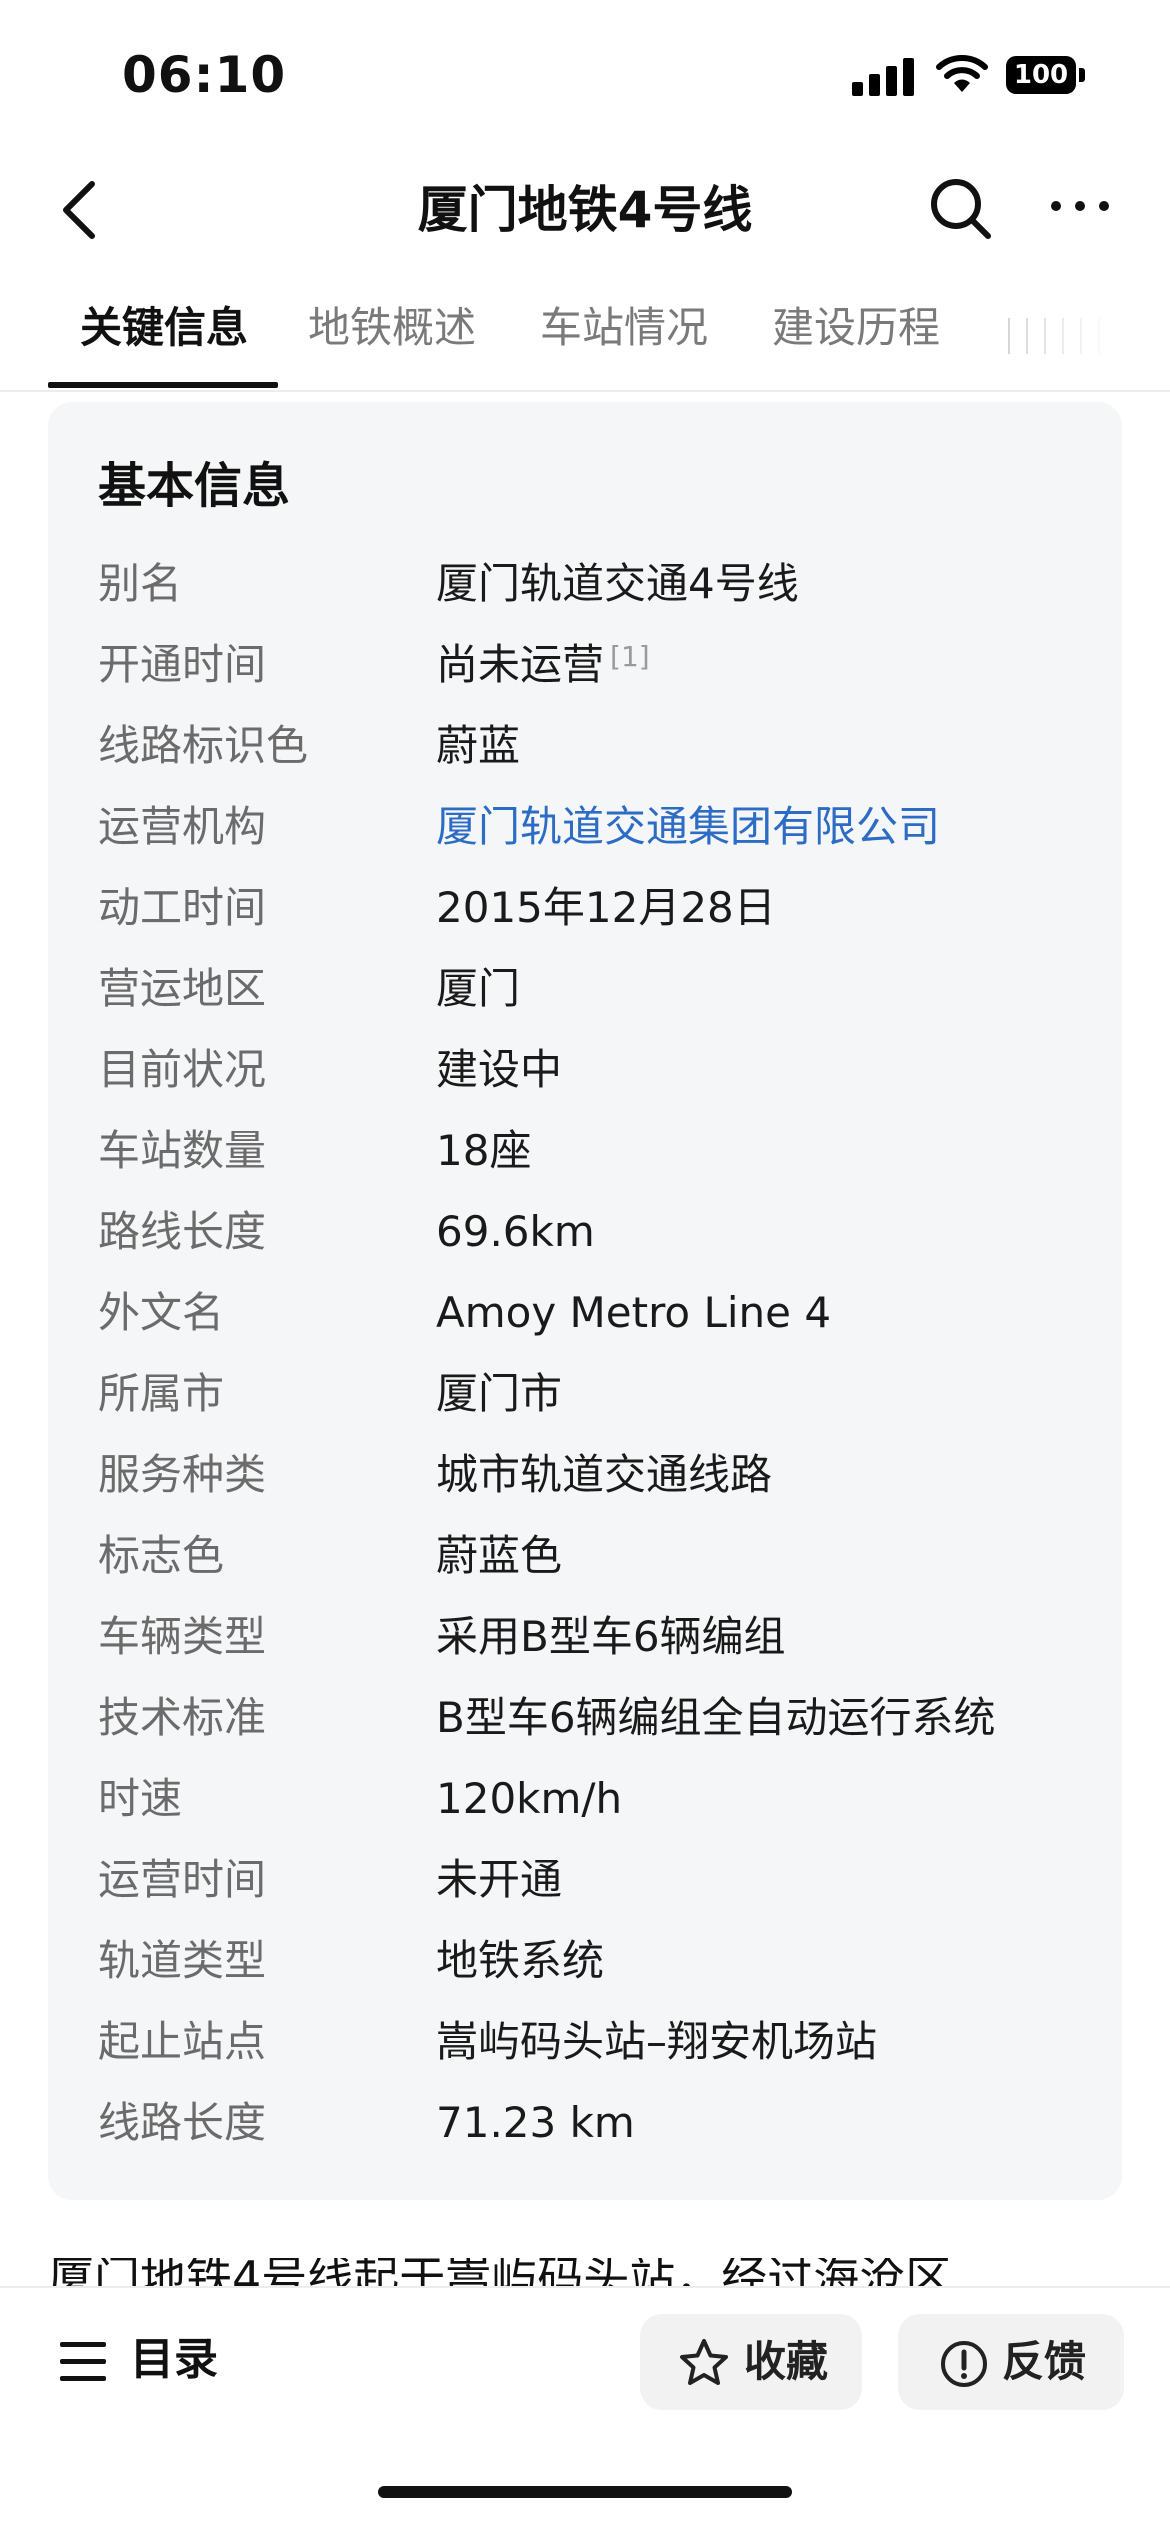 The image size is (1170, 2534). What do you see at coordinates (161, 1555) in the screenshot?
I see `info-key: 标志色` at bounding box center [161, 1555].